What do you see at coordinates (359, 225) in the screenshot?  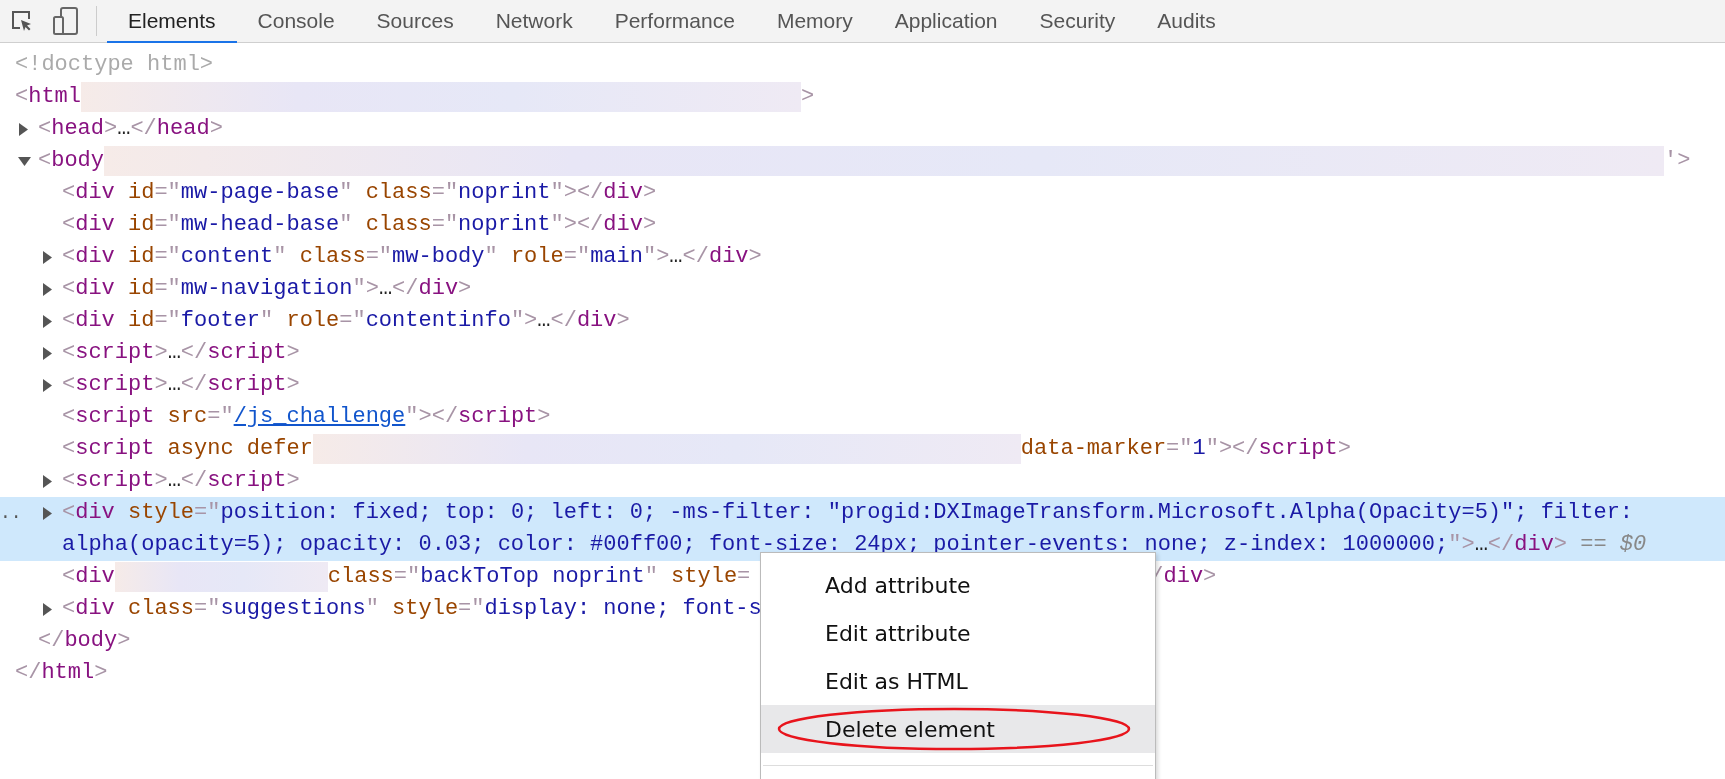 I see `code-text: <div id="mw-head-base" class="noprint"></div>` at bounding box center [359, 225].